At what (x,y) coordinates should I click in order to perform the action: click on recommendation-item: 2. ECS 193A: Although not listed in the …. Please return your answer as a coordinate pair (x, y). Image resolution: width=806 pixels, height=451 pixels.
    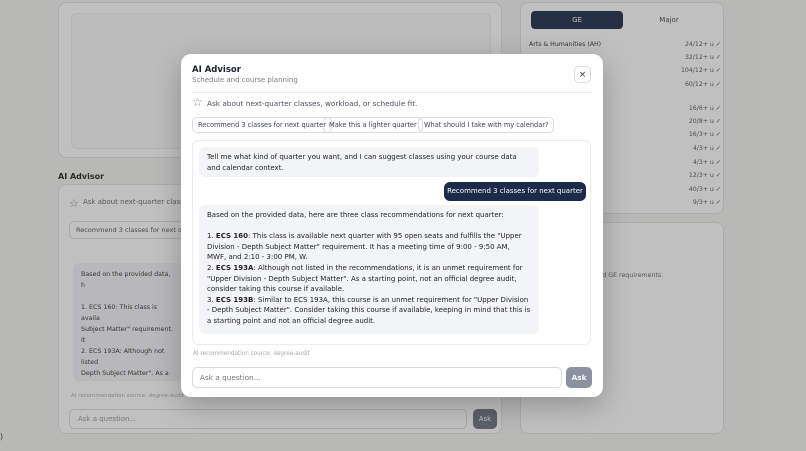
    Looking at the image, I should click on (365, 278).